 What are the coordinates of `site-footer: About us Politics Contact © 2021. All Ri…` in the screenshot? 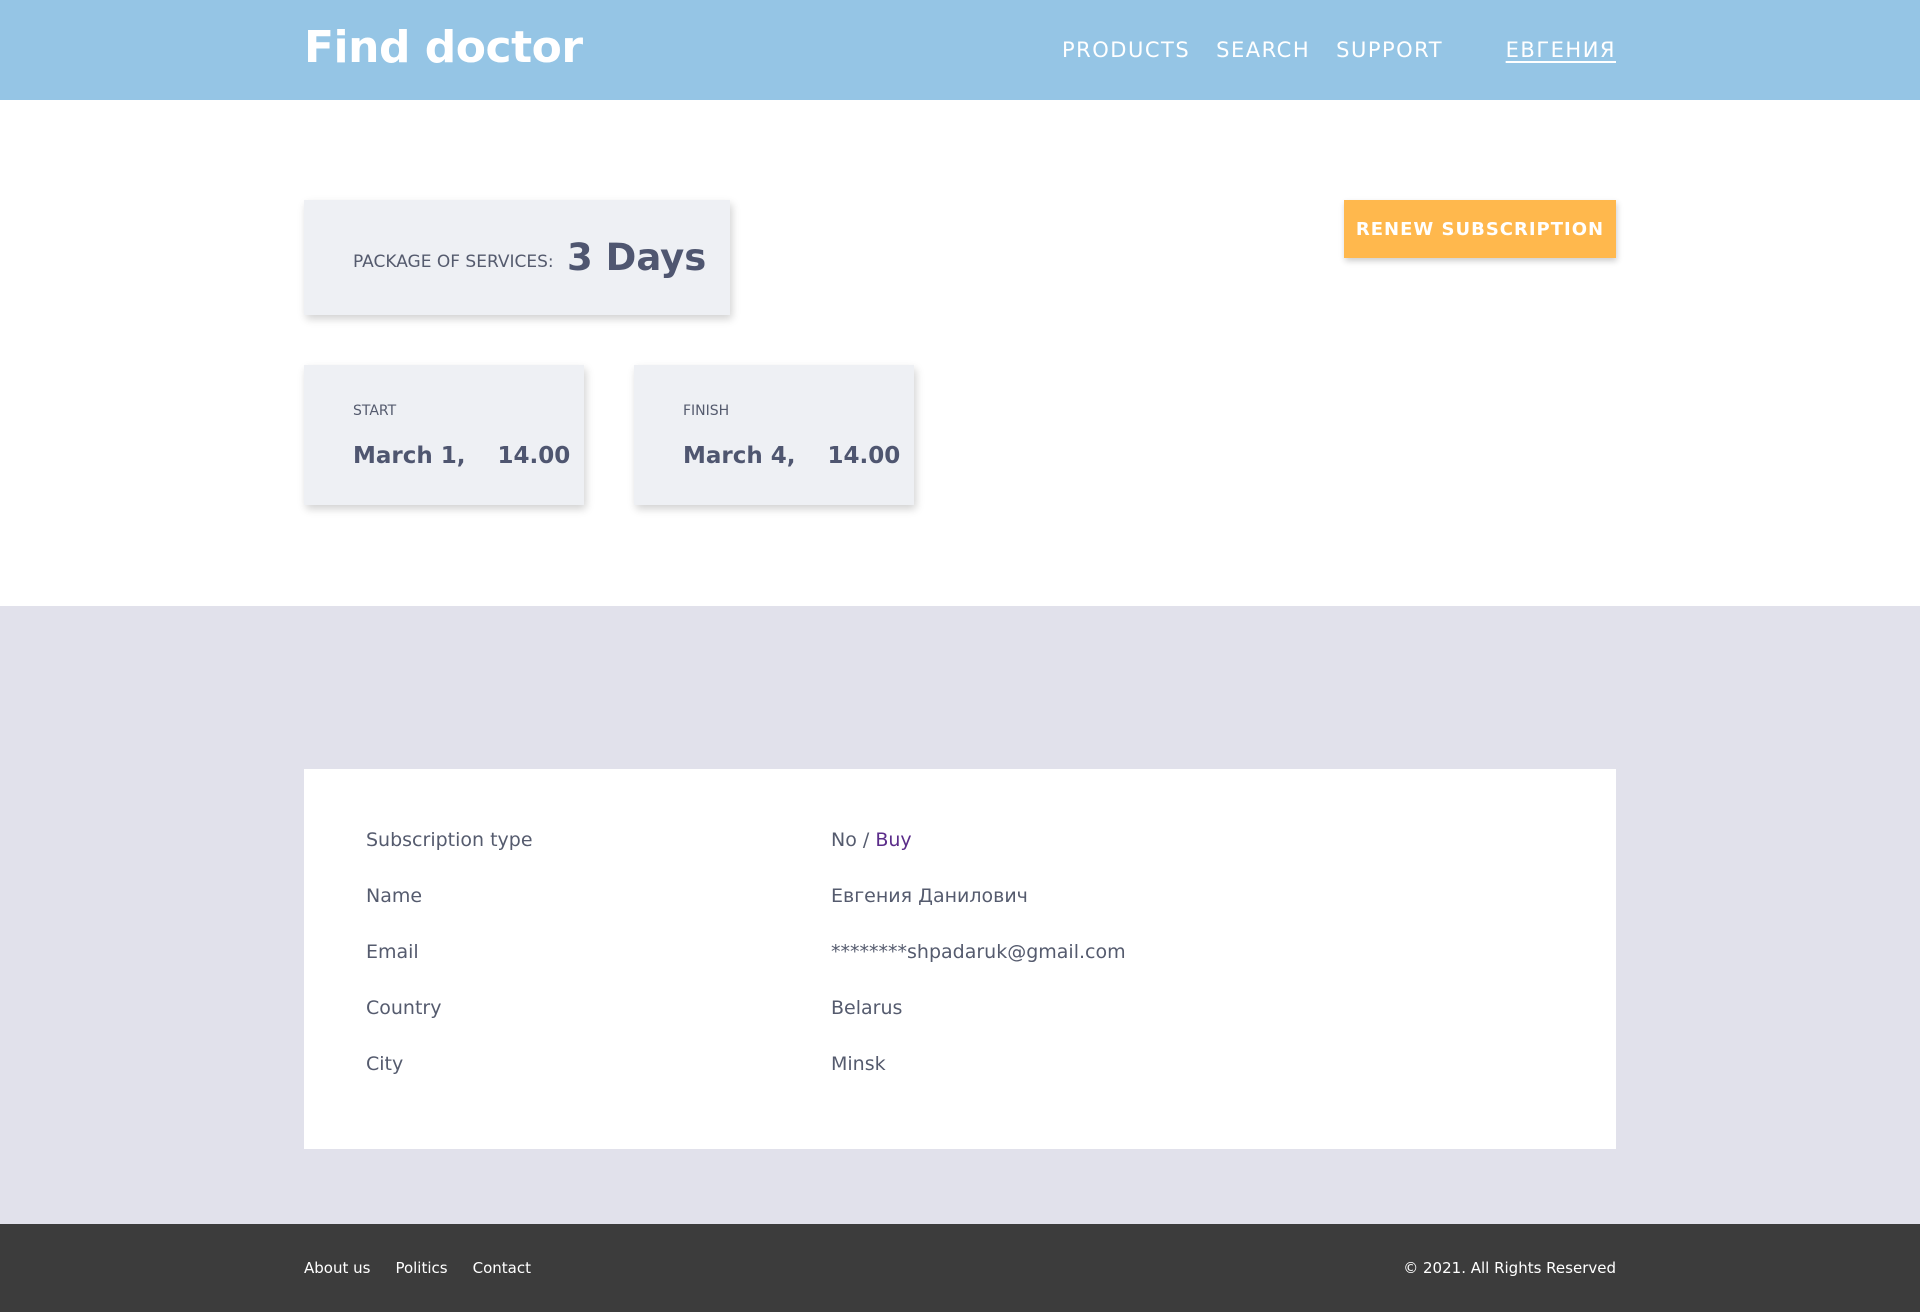 It's located at (960, 1268).